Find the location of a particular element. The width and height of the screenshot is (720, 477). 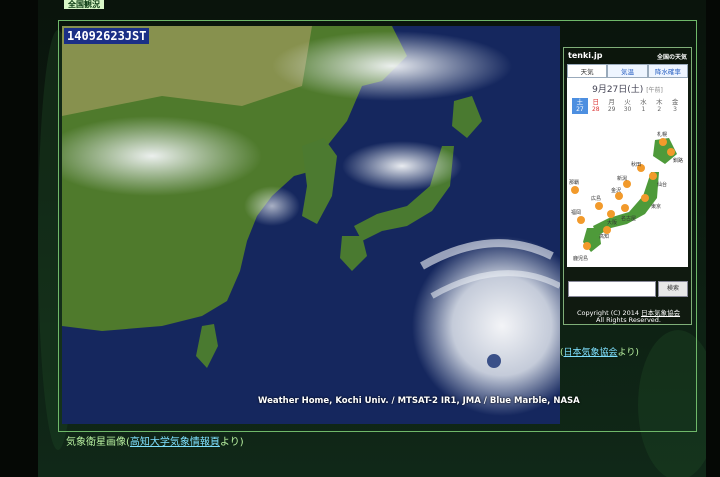

day-name: 火 is located at coordinates (627, 102).